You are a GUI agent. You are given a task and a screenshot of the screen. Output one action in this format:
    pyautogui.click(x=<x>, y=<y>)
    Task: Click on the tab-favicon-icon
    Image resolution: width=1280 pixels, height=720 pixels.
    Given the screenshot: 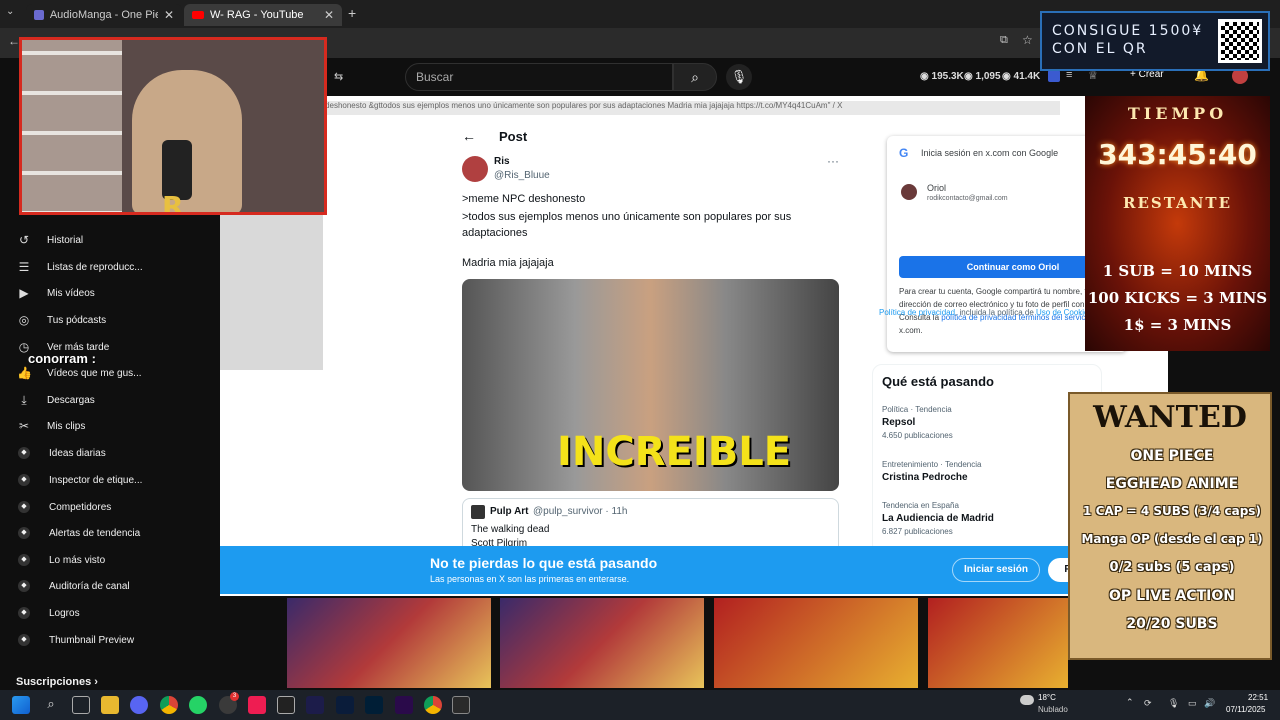 What is the action you would take?
    pyautogui.click(x=39, y=15)
    